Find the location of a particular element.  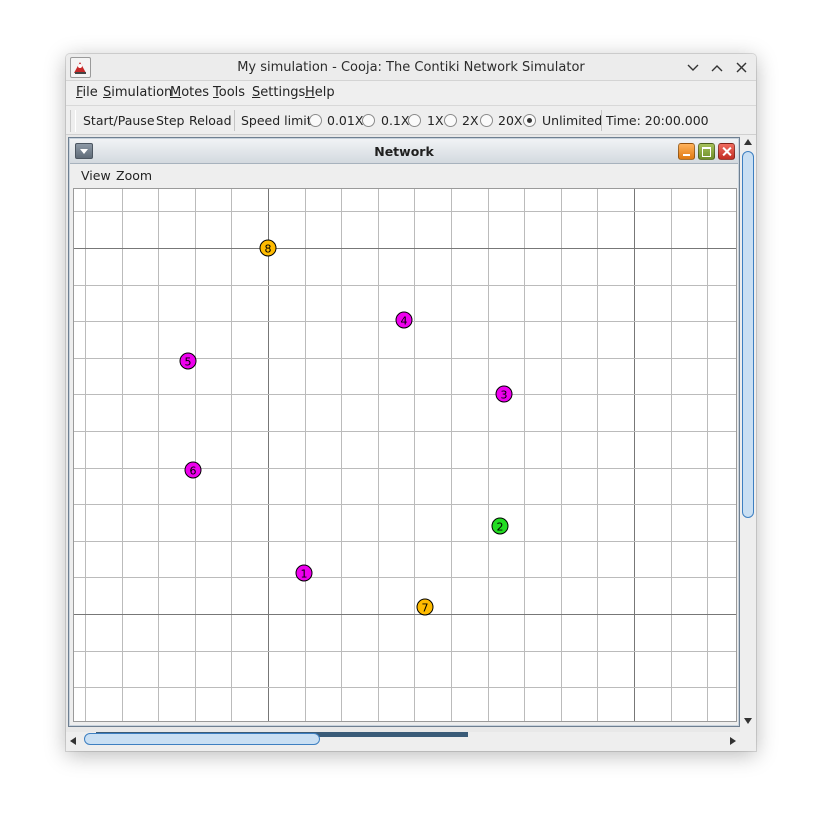

menu-view: View is located at coordinates (96, 176).